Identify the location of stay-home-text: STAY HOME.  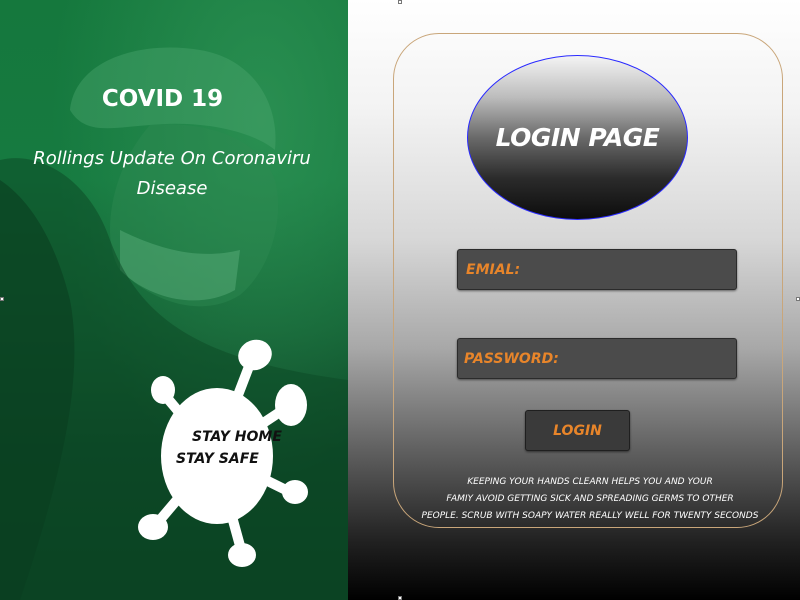
(237, 437).